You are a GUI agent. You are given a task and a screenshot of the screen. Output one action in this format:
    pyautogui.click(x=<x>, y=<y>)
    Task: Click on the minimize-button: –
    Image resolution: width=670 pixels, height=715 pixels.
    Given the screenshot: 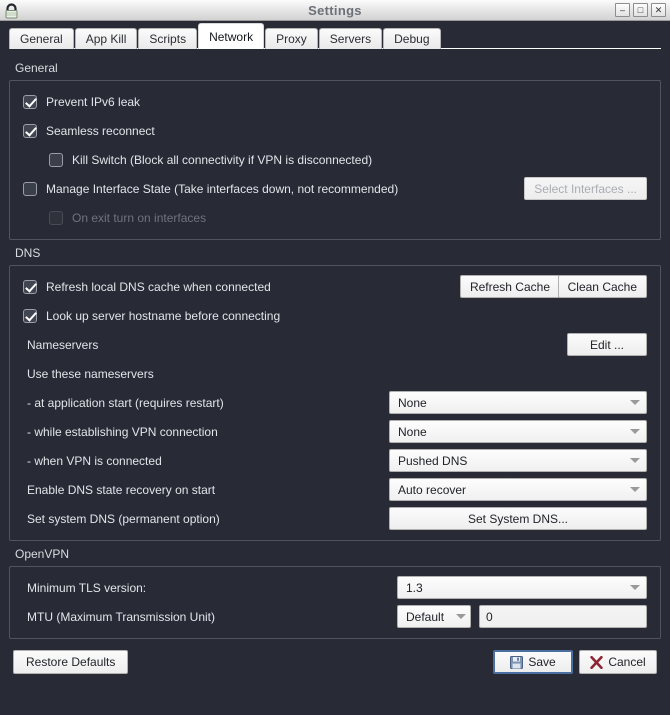 What is the action you would take?
    pyautogui.click(x=622, y=10)
    